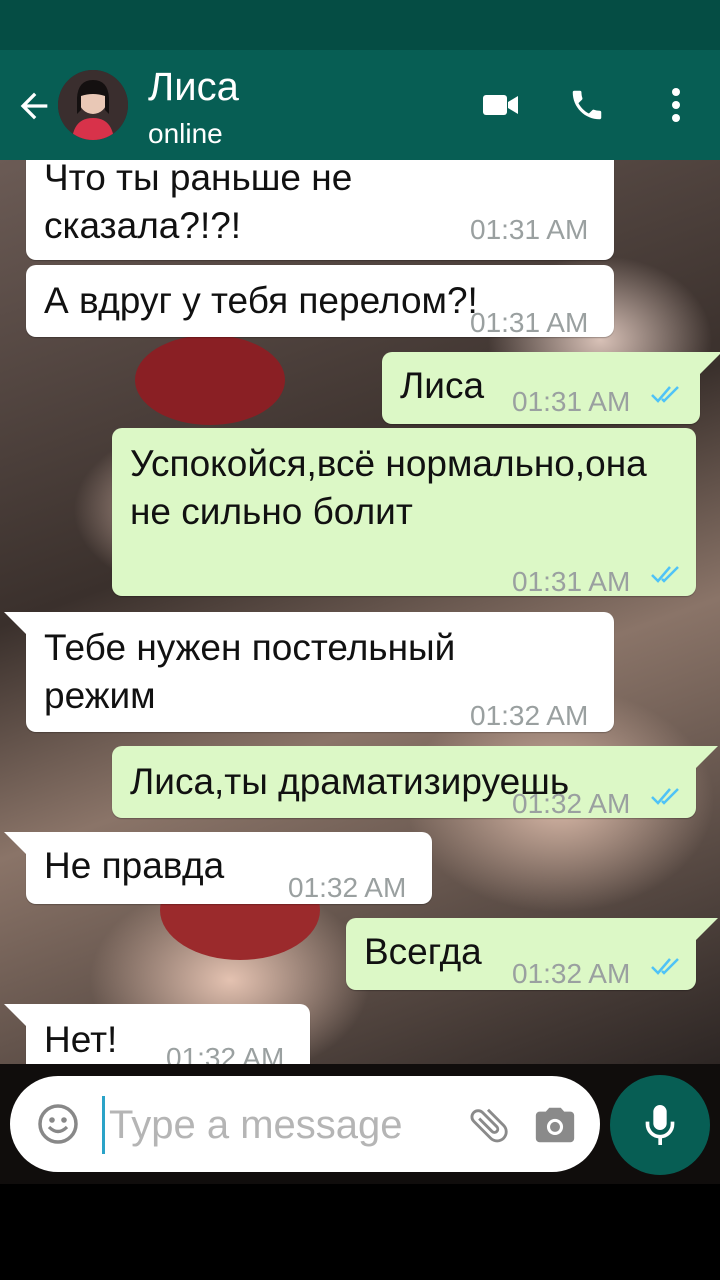 This screenshot has height=1280, width=720. Describe the element at coordinates (360, 105) in the screenshot. I see `chat-header: Лиса online` at that location.